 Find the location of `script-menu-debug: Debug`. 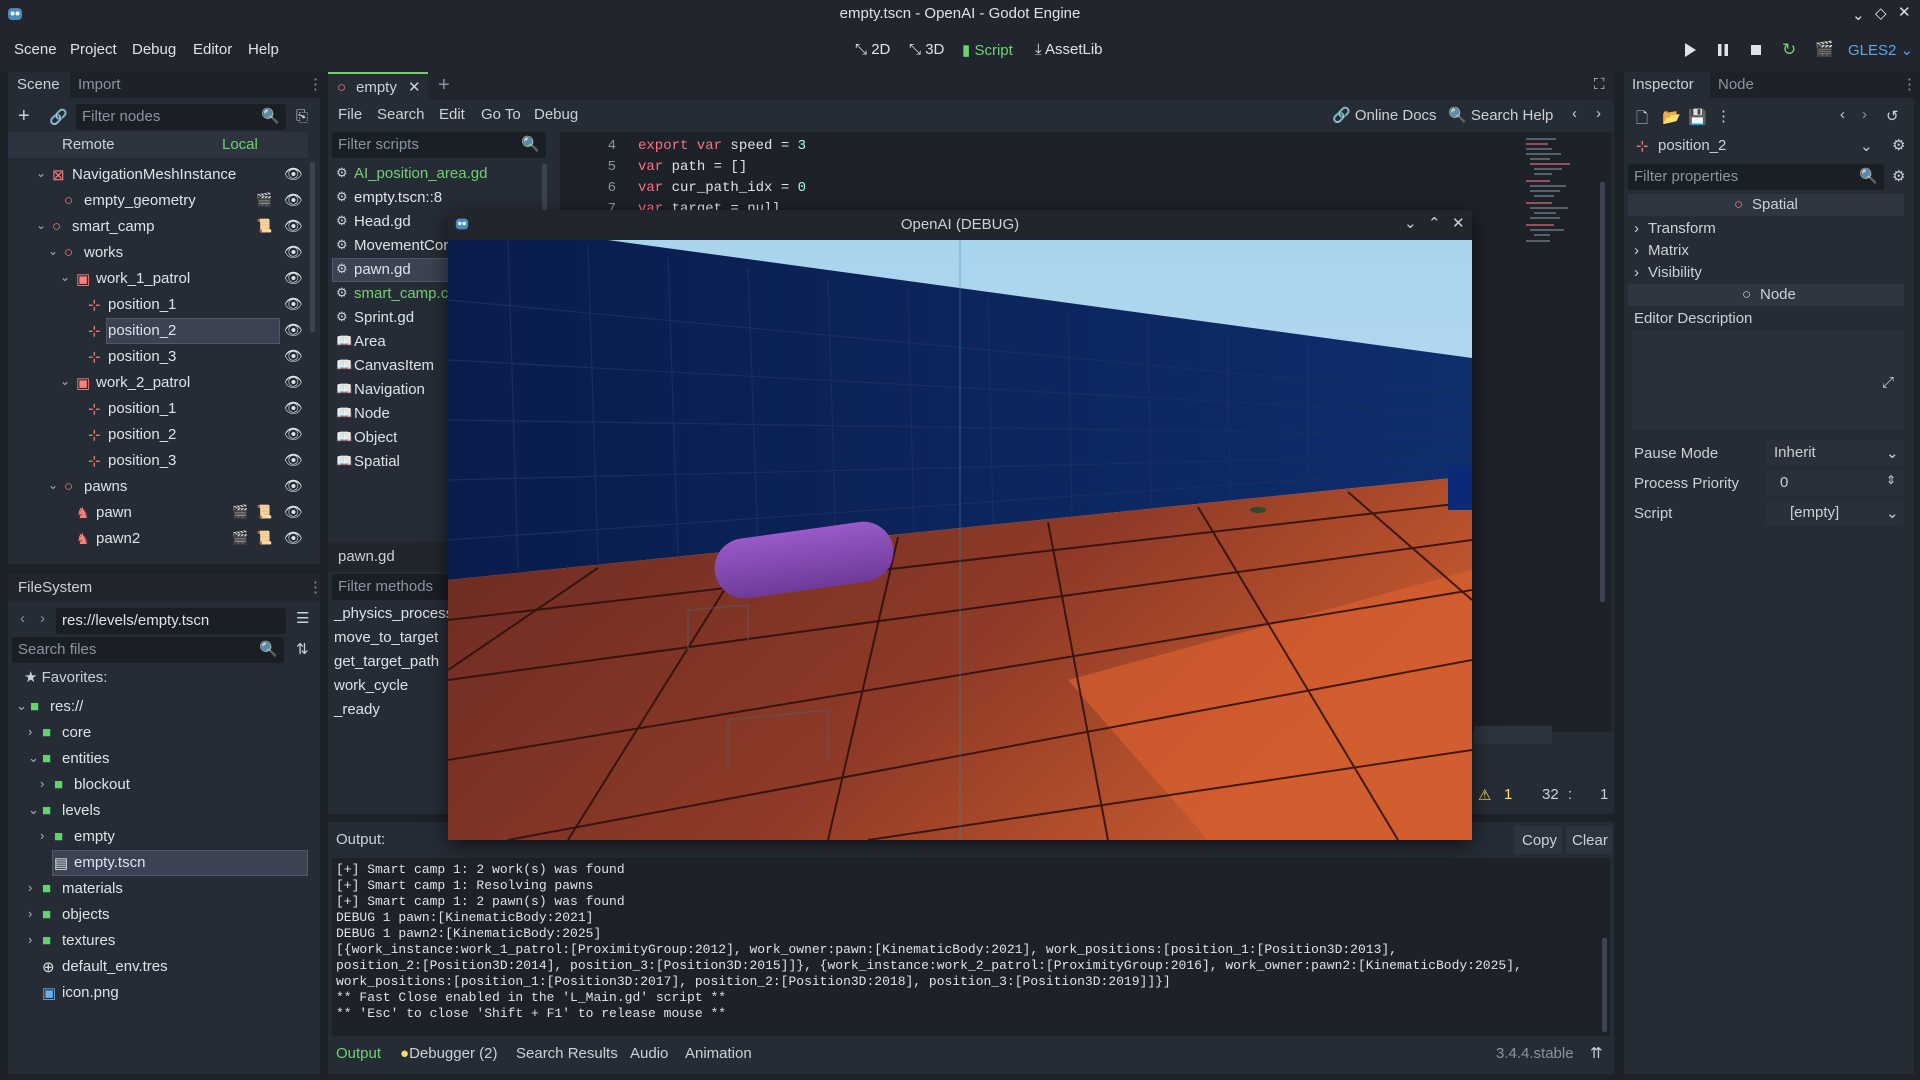

script-menu-debug: Debug is located at coordinates (556, 114).